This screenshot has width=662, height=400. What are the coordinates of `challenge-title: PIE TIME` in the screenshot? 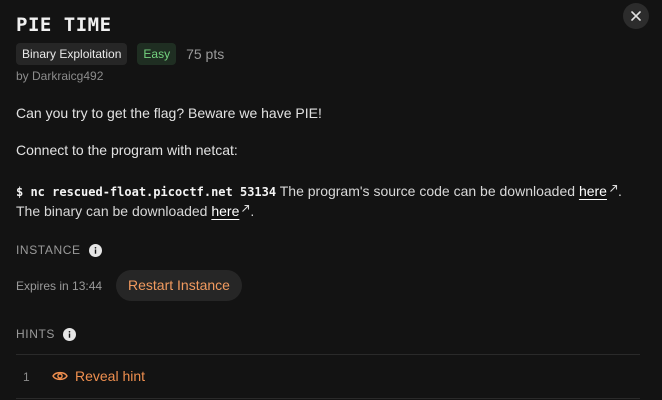 It's located at (64, 25).